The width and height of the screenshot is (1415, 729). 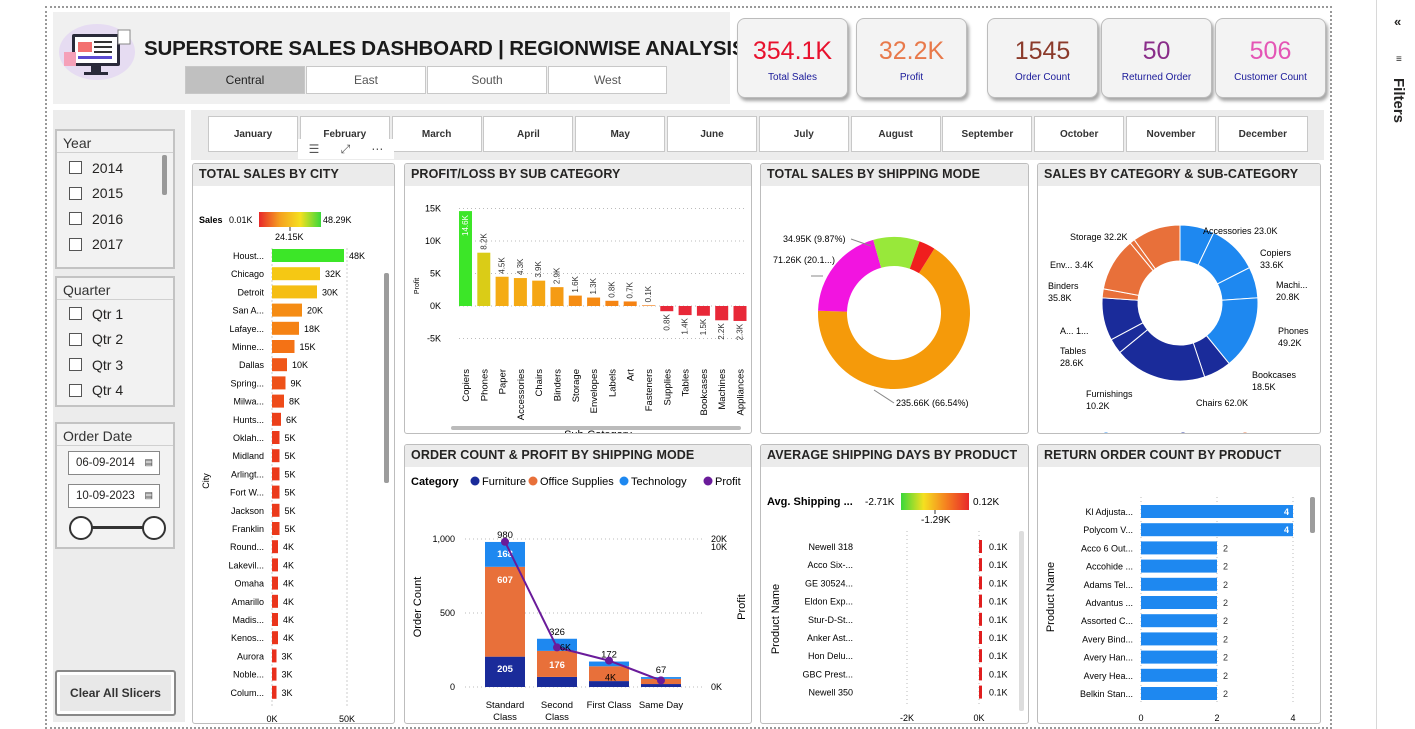 I want to click on x-tick: 0K, so click(x=978, y=718).